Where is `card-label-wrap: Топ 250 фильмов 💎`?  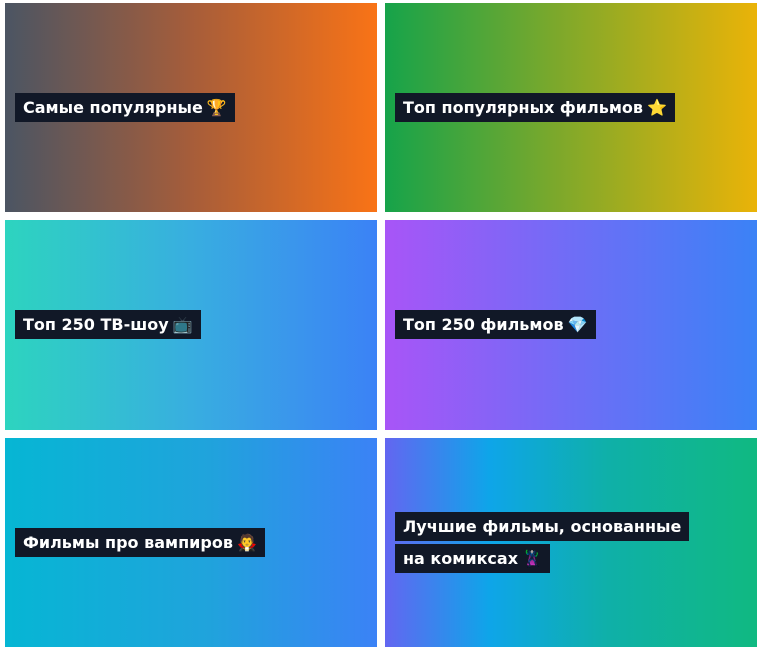 card-label-wrap: Топ 250 фильмов 💎 is located at coordinates (495, 325).